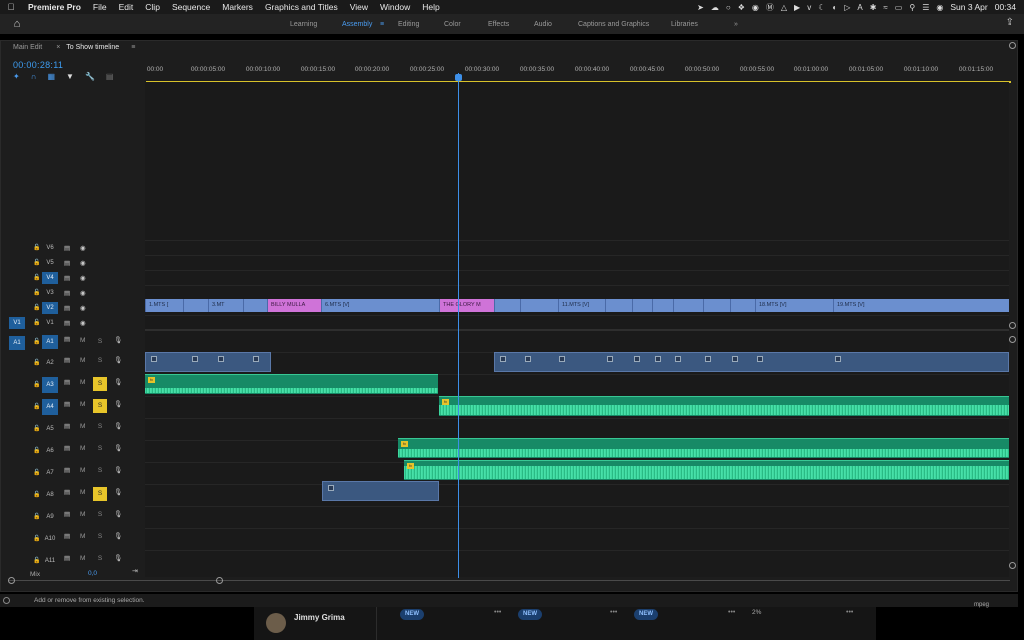  Describe the element at coordinates (50, 429) in the screenshot. I see `track-label: A5` at that location.